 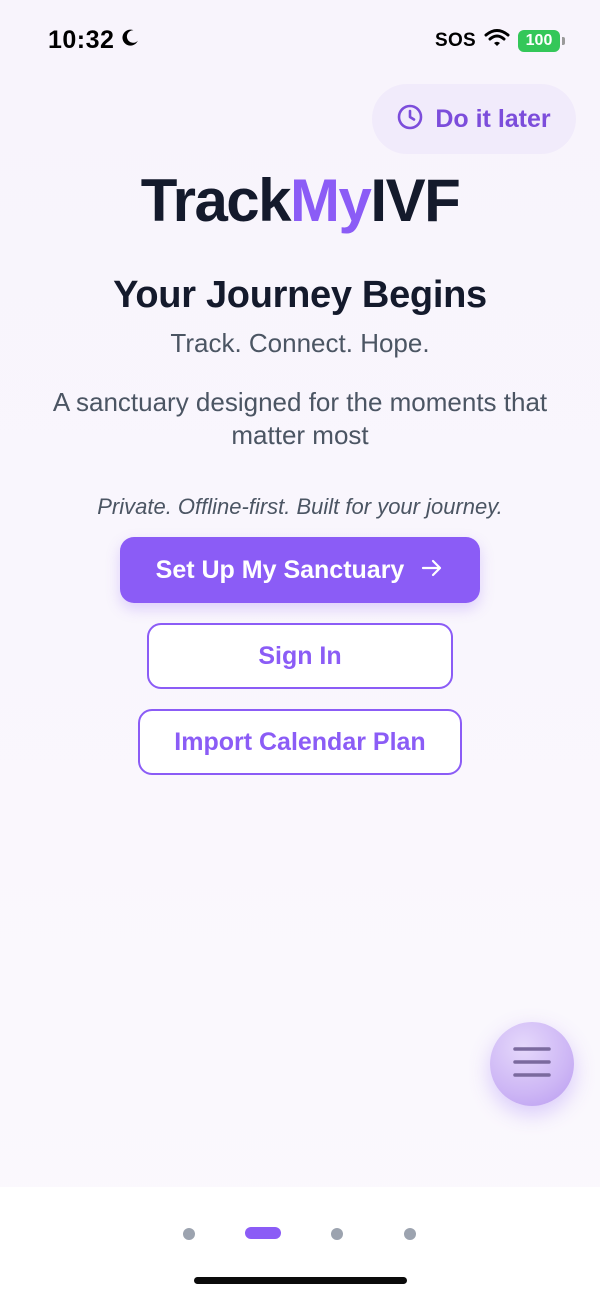 I want to click on menu-icon, so click(x=532, y=1064).